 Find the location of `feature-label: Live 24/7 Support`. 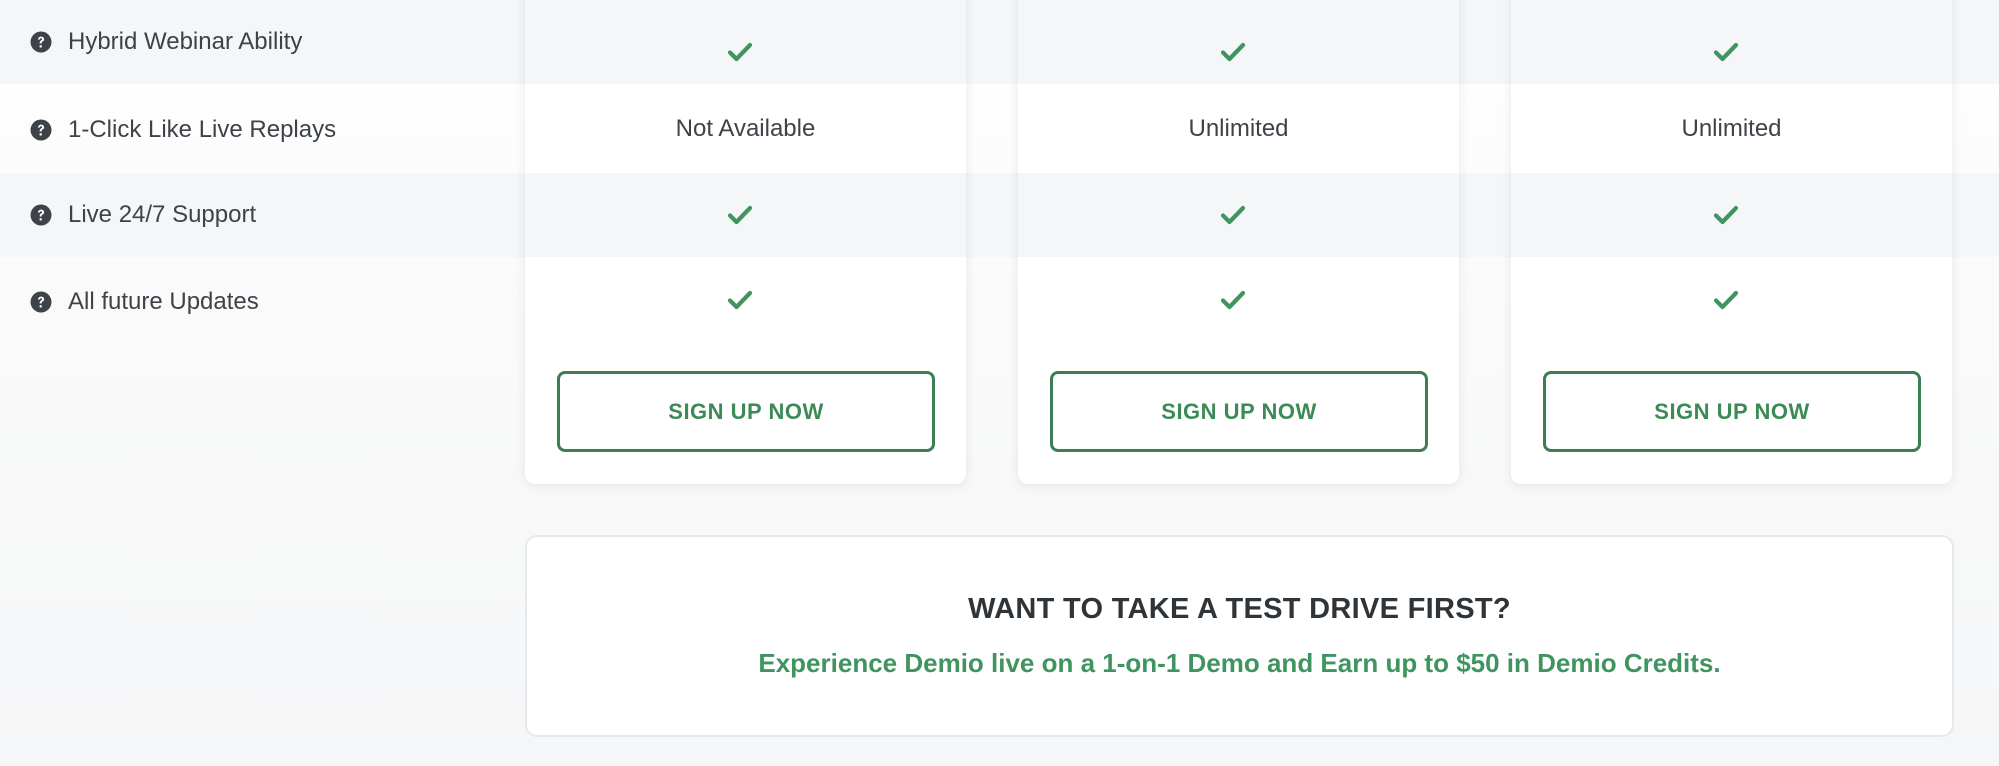

feature-label: Live 24/7 Support is located at coordinates (162, 214).